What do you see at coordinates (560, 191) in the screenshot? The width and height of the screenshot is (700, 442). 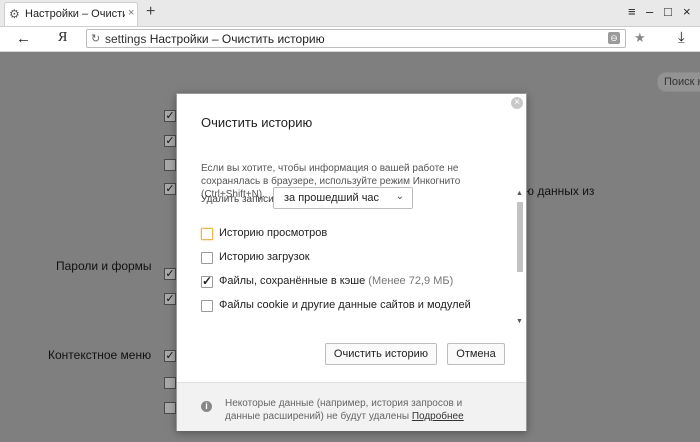 I see `bg-partial-text: ю данных из` at bounding box center [560, 191].